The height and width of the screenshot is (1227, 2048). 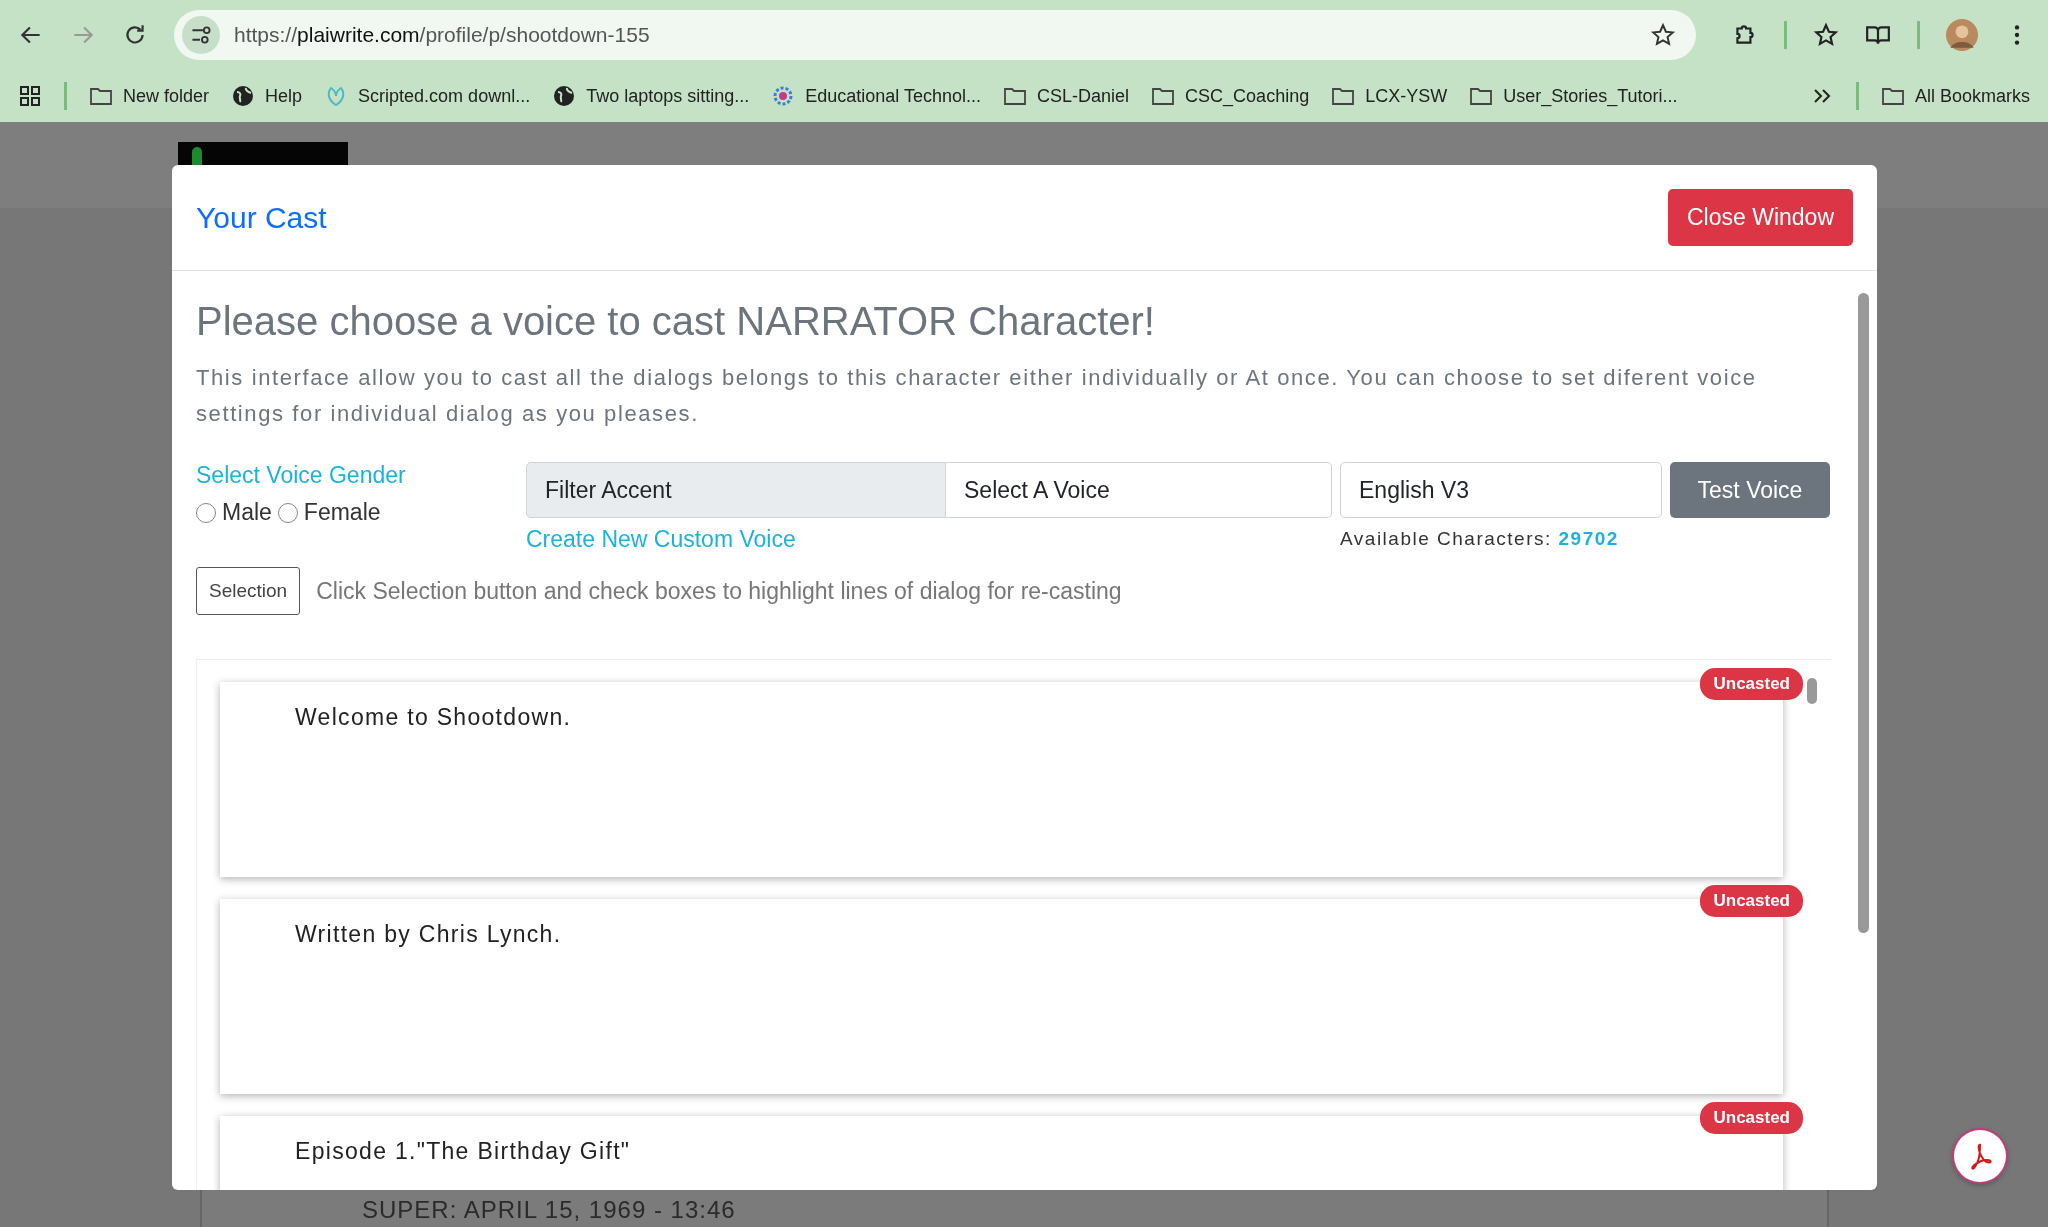 What do you see at coordinates (1962, 35) in the screenshot?
I see `avatar-icon` at bounding box center [1962, 35].